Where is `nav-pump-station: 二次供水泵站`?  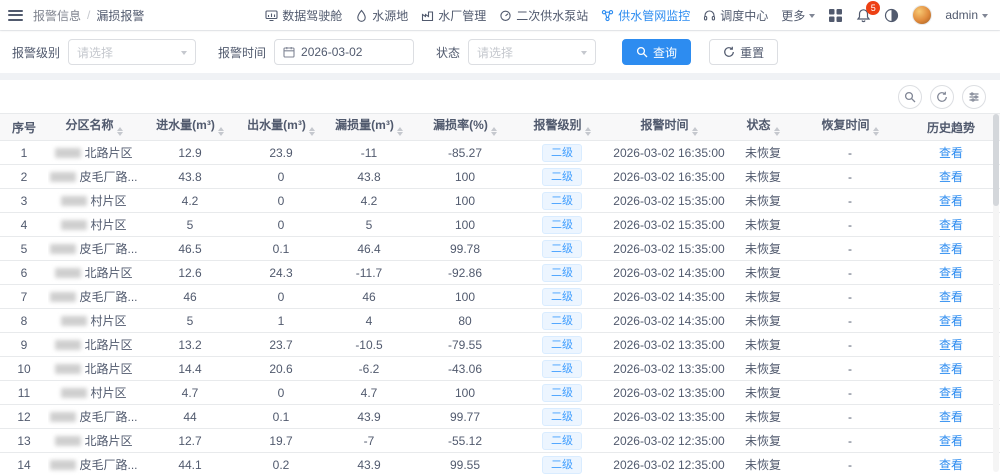
nav-pump-station: 二次供水泵站 is located at coordinates (543, 15).